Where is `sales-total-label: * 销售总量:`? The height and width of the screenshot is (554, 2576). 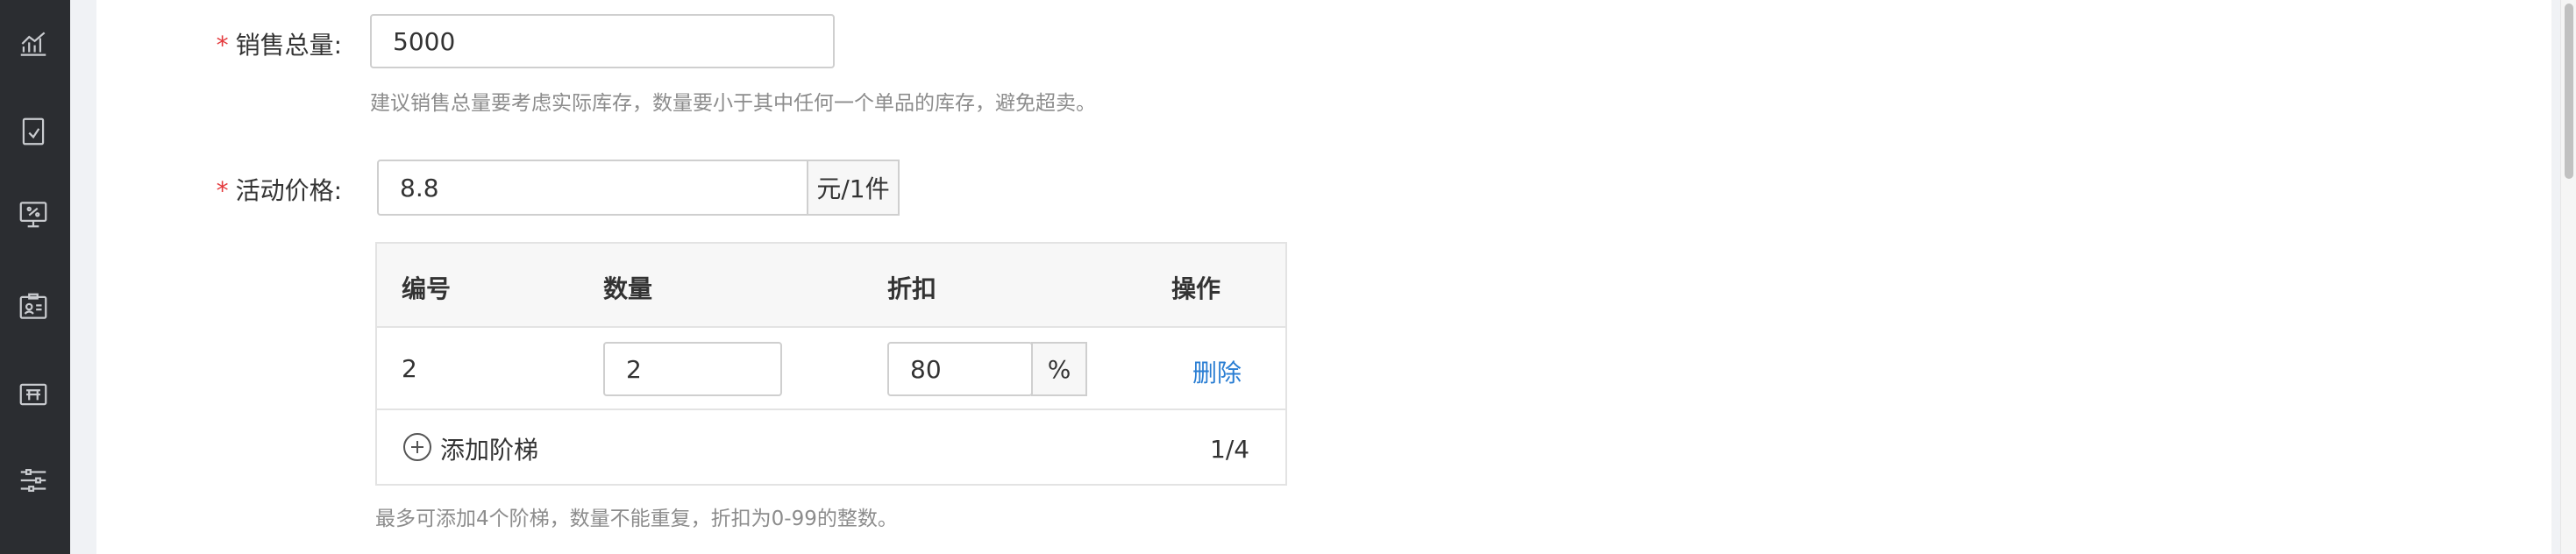 sales-total-label: * 销售总量: is located at coordinates (279, 45).